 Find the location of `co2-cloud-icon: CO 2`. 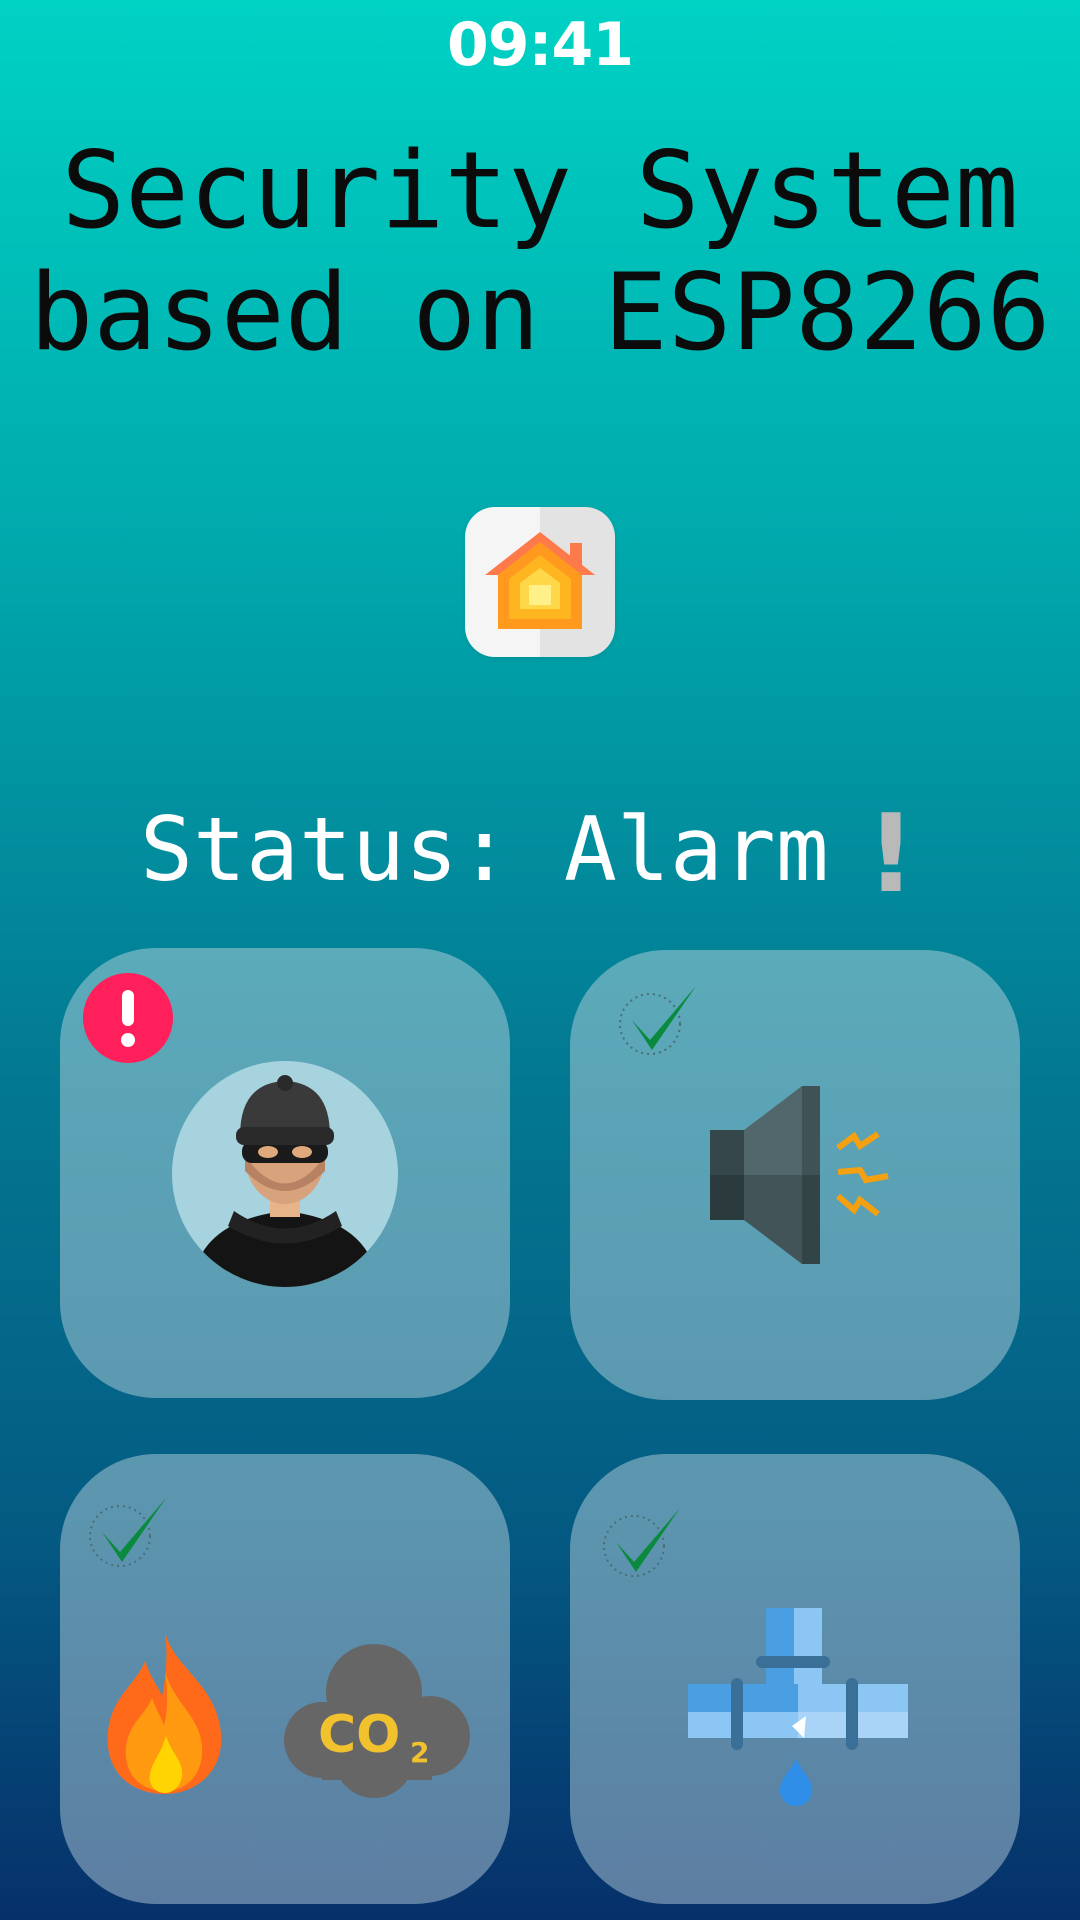

co2-cloud-icon: CO 2 is located at coordinates (377, 1721).